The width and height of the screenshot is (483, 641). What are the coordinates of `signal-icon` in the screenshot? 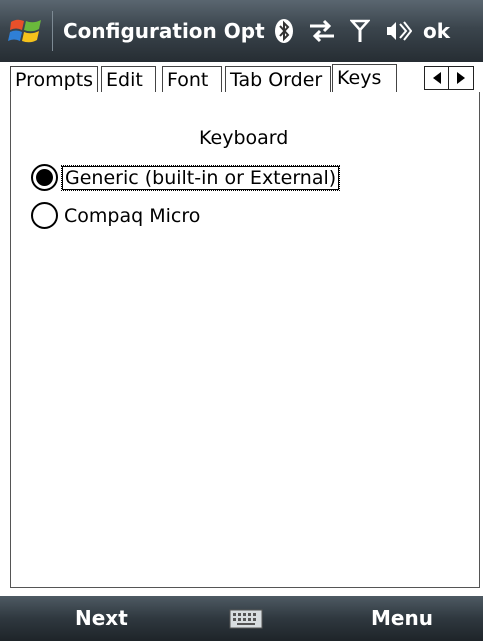 It's located at (360, 31).